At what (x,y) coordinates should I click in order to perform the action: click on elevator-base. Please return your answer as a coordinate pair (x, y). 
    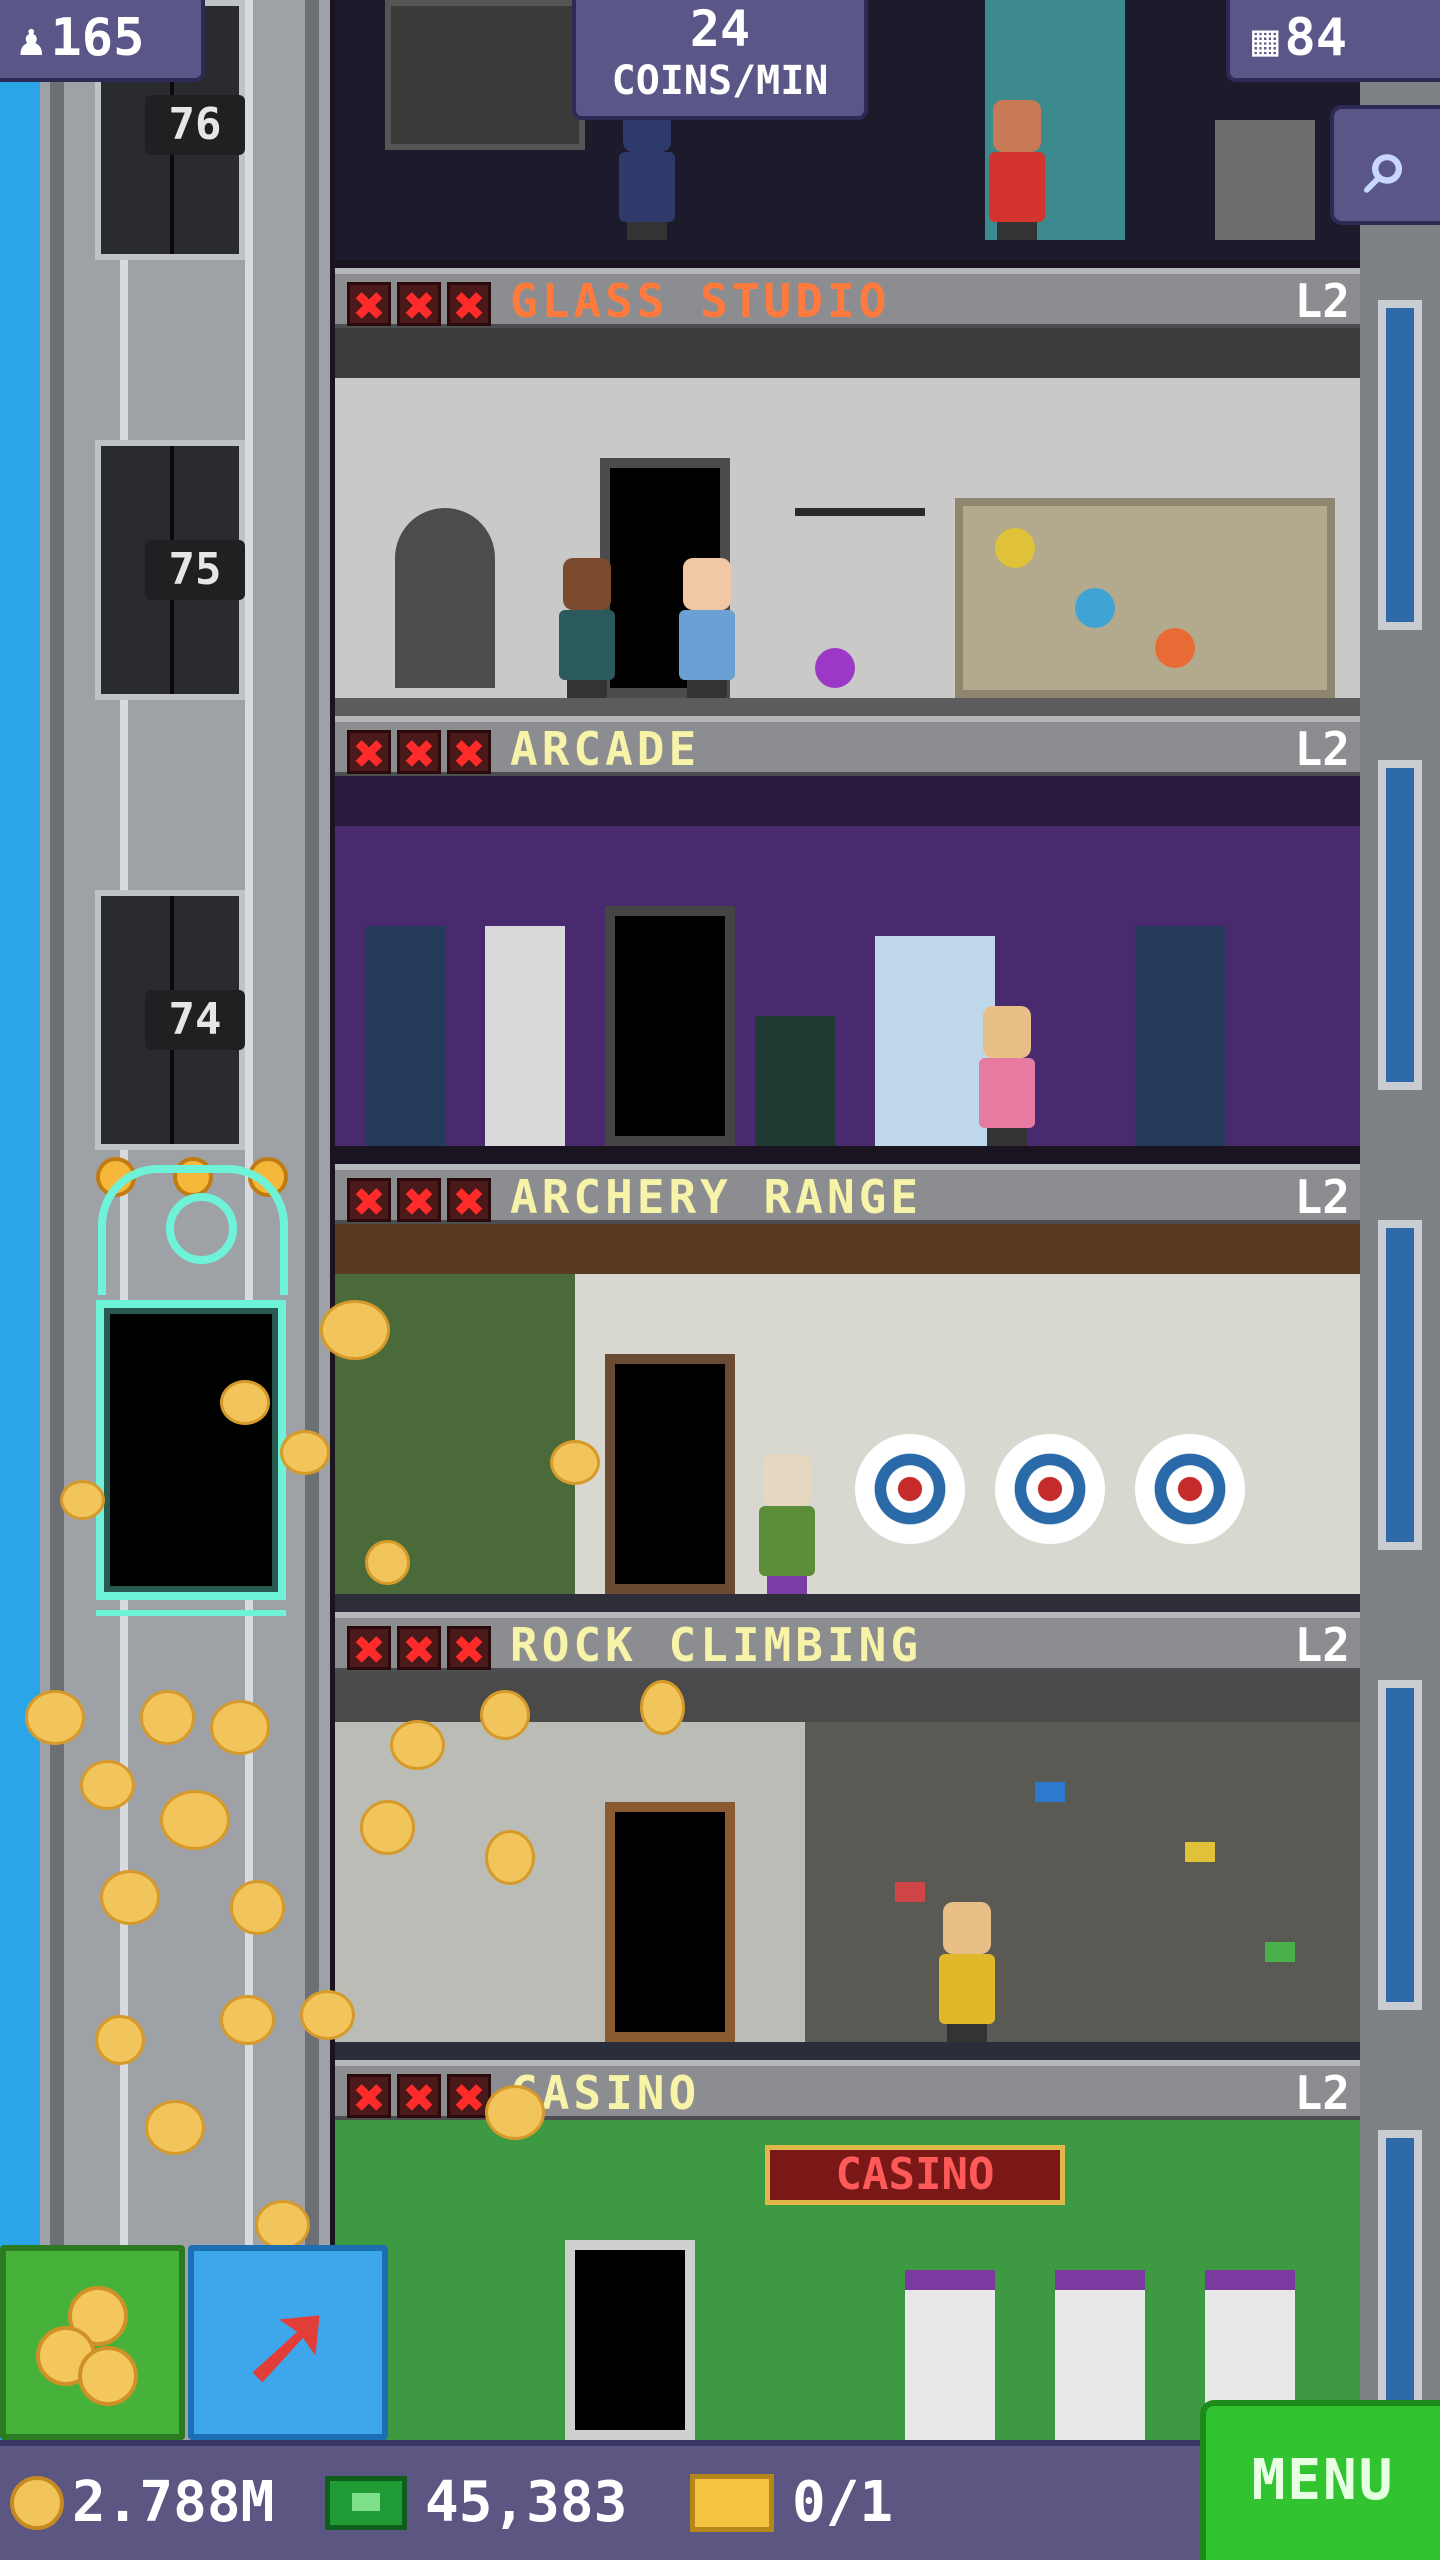
    Looking at the image, I should click on (191, 1620).